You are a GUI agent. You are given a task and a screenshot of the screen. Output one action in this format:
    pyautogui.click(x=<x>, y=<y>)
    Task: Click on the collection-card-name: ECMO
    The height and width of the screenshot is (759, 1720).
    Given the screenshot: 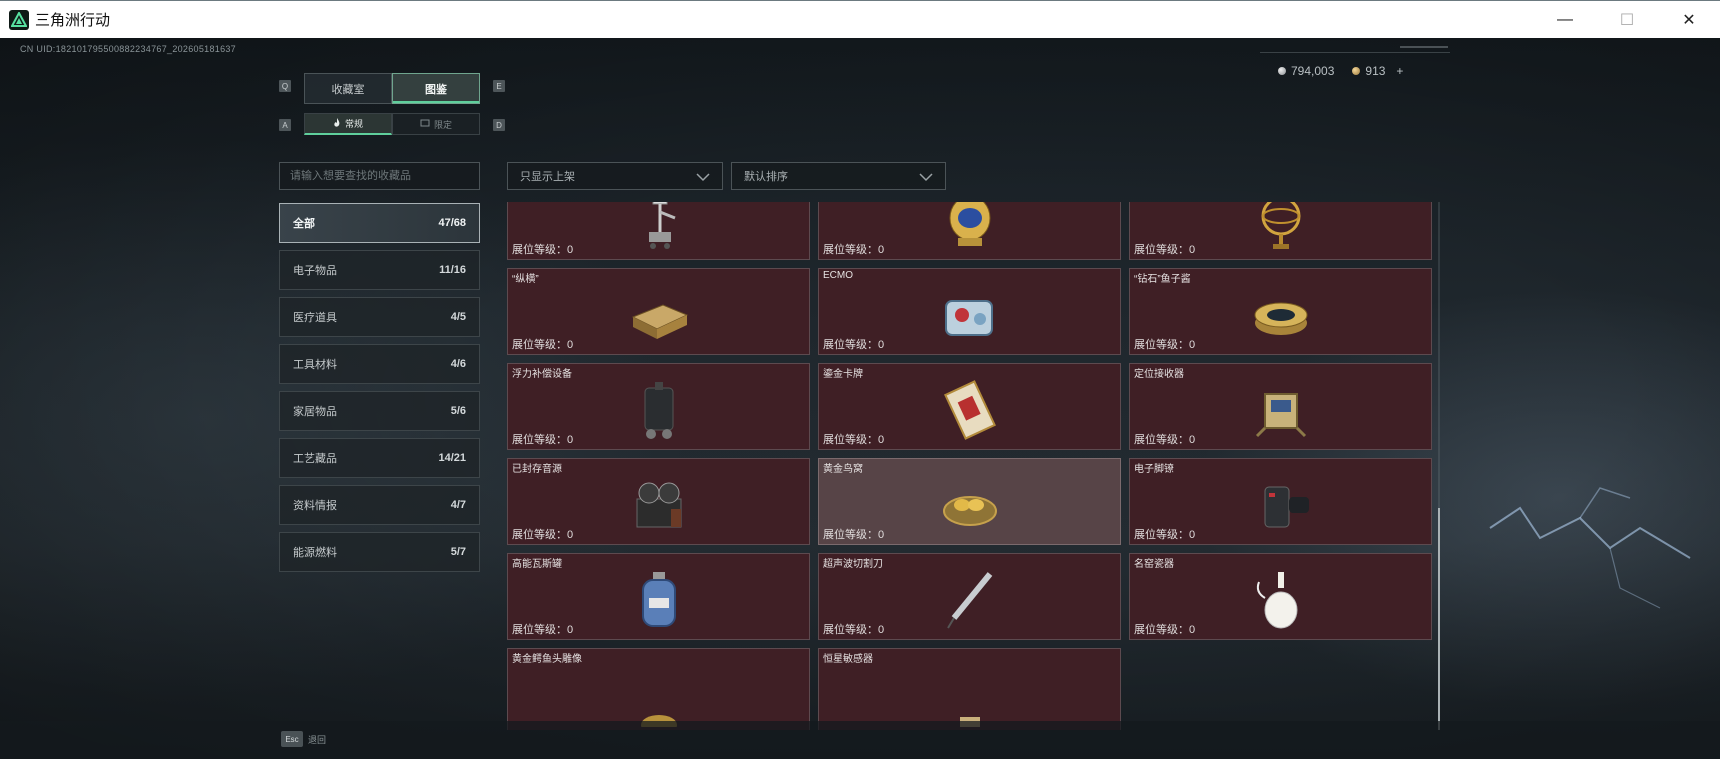 What is the action you would take?
    pyautogui.click(x=838, y=275)
    